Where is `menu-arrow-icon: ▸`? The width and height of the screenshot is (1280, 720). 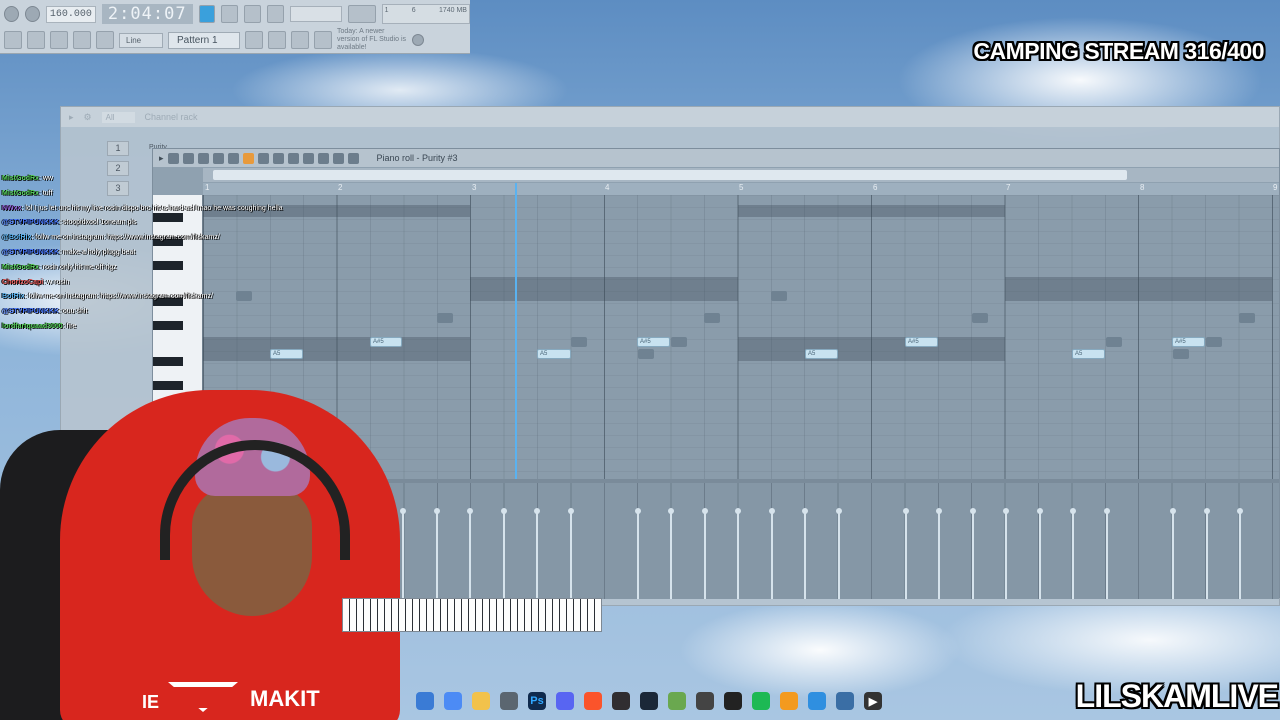 menu-arrow-icon: ▸ is located at coordinates (161, 158).